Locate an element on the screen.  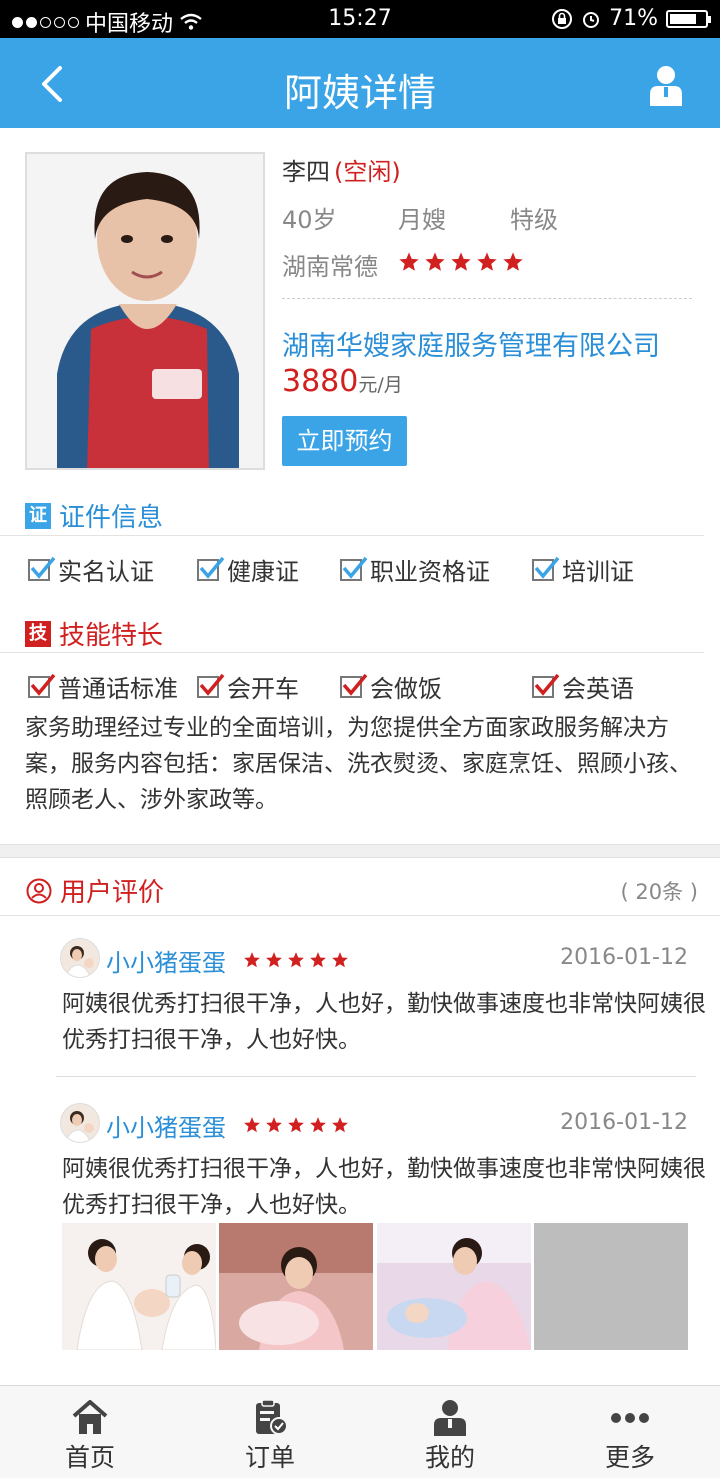
home-icon is located at coordinates (90, 1417).